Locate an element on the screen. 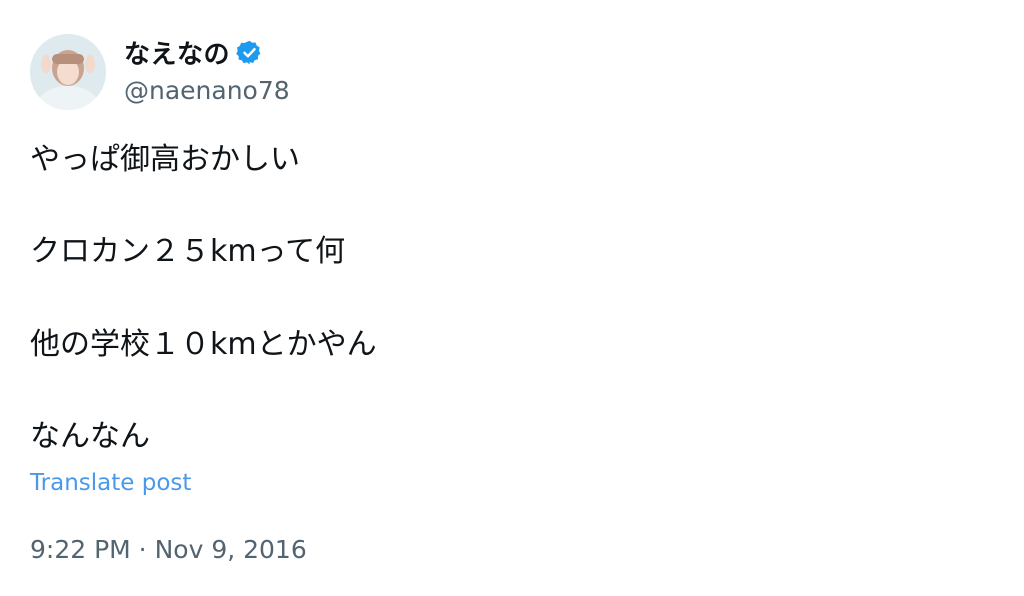 Image resolution: width=1024 pixels, height=596 pixels. translate-post-link: Translate post is located at coordinates (110, 483).